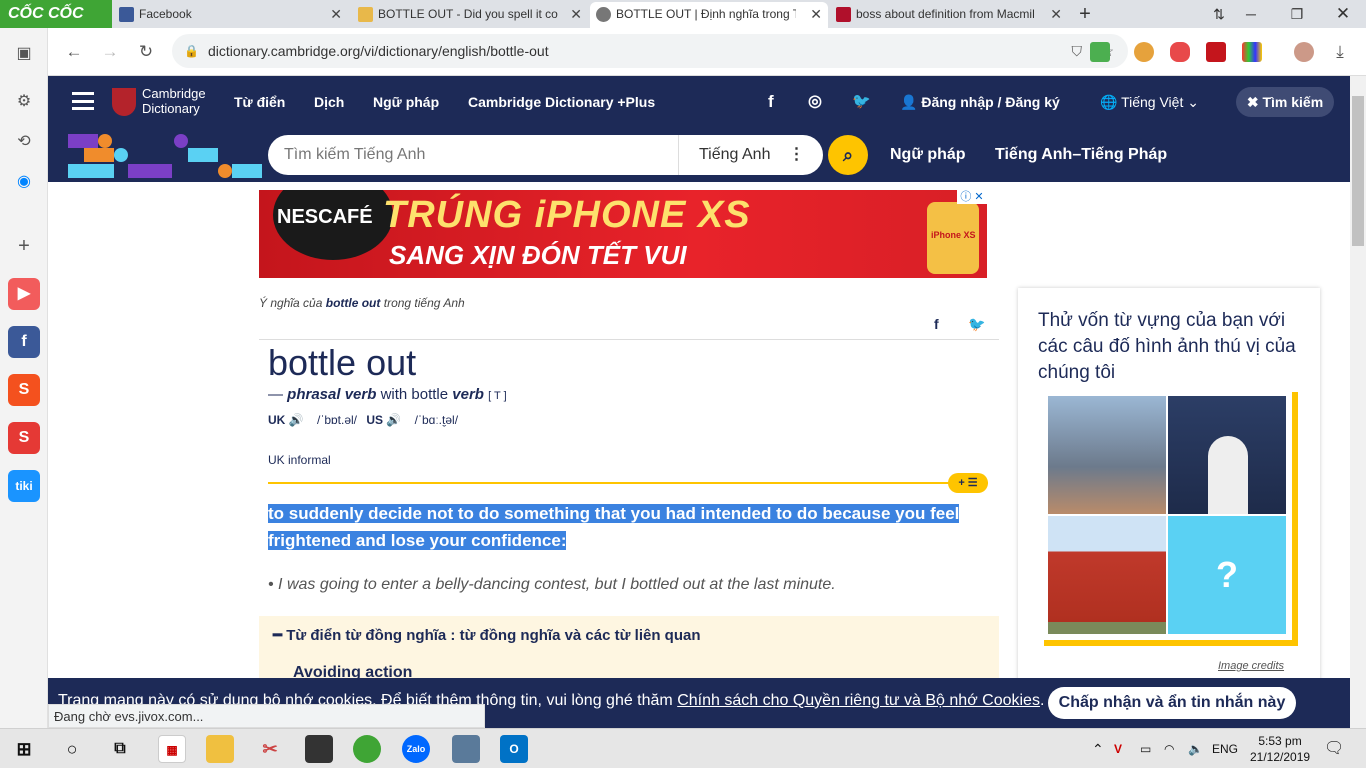 Image resolution: width=1366 pixels, height=769 pixels. Describe the element at coordinates (843, 14) in the screenshot. I see `macmillan-icon` at that location.